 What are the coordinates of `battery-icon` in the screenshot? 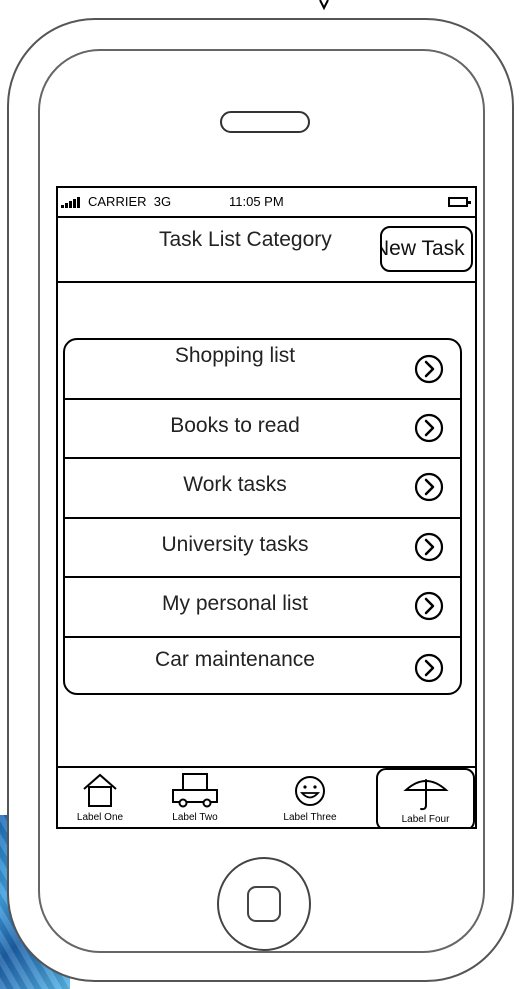 It's located at (459, 202).